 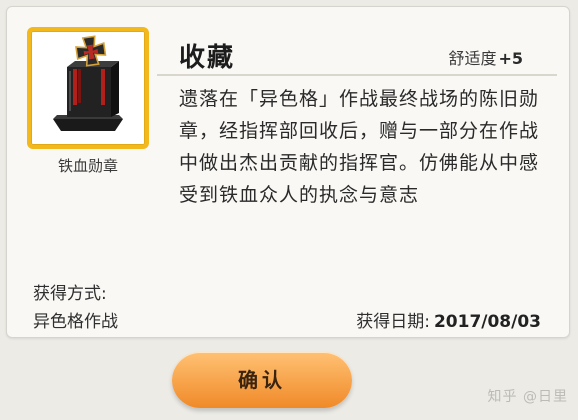 I want to click on title-divider, so click(x=357, y=75).